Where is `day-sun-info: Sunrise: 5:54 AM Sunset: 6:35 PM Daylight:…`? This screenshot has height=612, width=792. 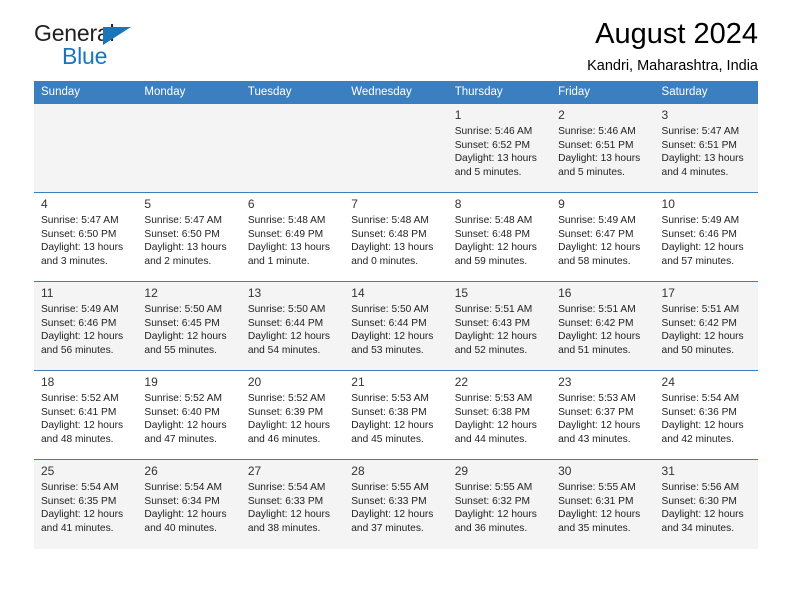 day-sun-info: Sunrise: 5:54 AM Sunset: 6:35 PM Daylight:… is located at coordinates (85, 508).